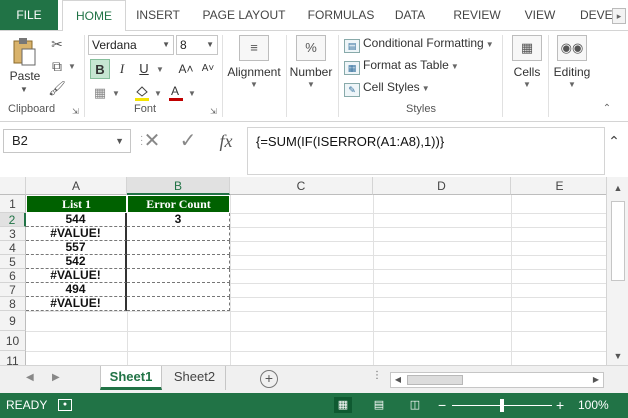 This screenshot has height=418, width=628. Describe the element at coordinates (27, 405) in the screenshot. I see `status-ready: READY` at that location.